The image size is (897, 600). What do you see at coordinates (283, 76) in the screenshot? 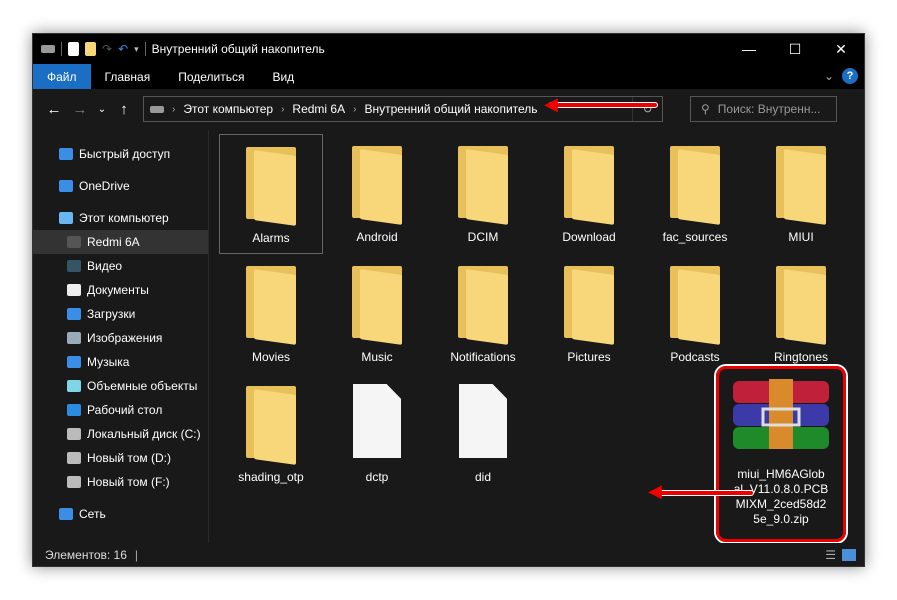
I see `tab-view: Вид` at bounding box center [283, 76].